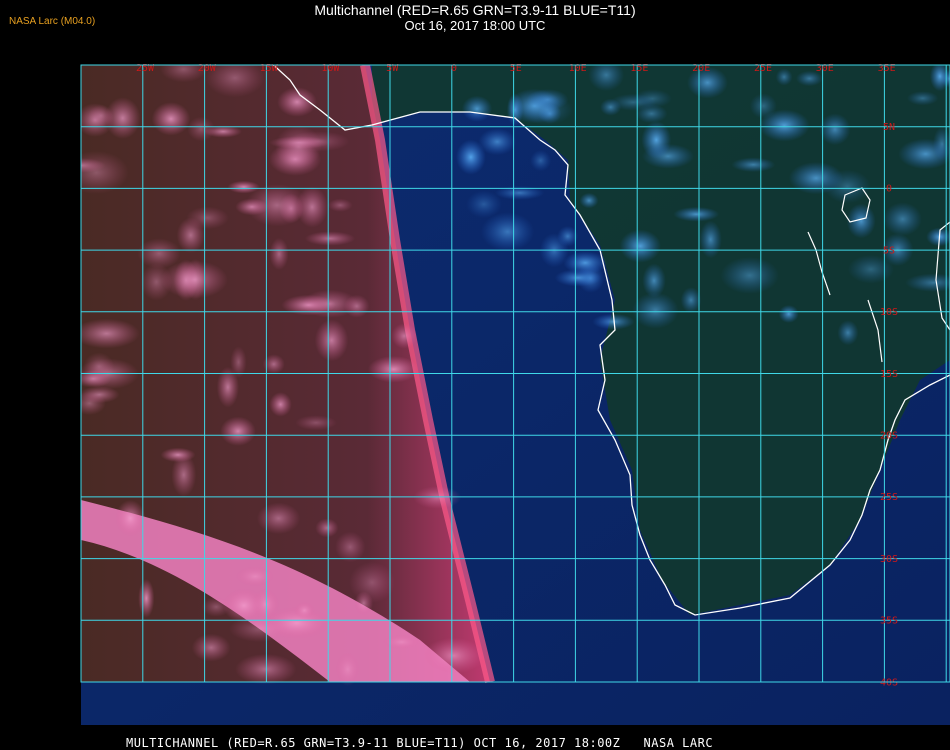  Describe the element at coordinates (889, 374) in the screenshot. I see `latitude-label: 15S` at that location.